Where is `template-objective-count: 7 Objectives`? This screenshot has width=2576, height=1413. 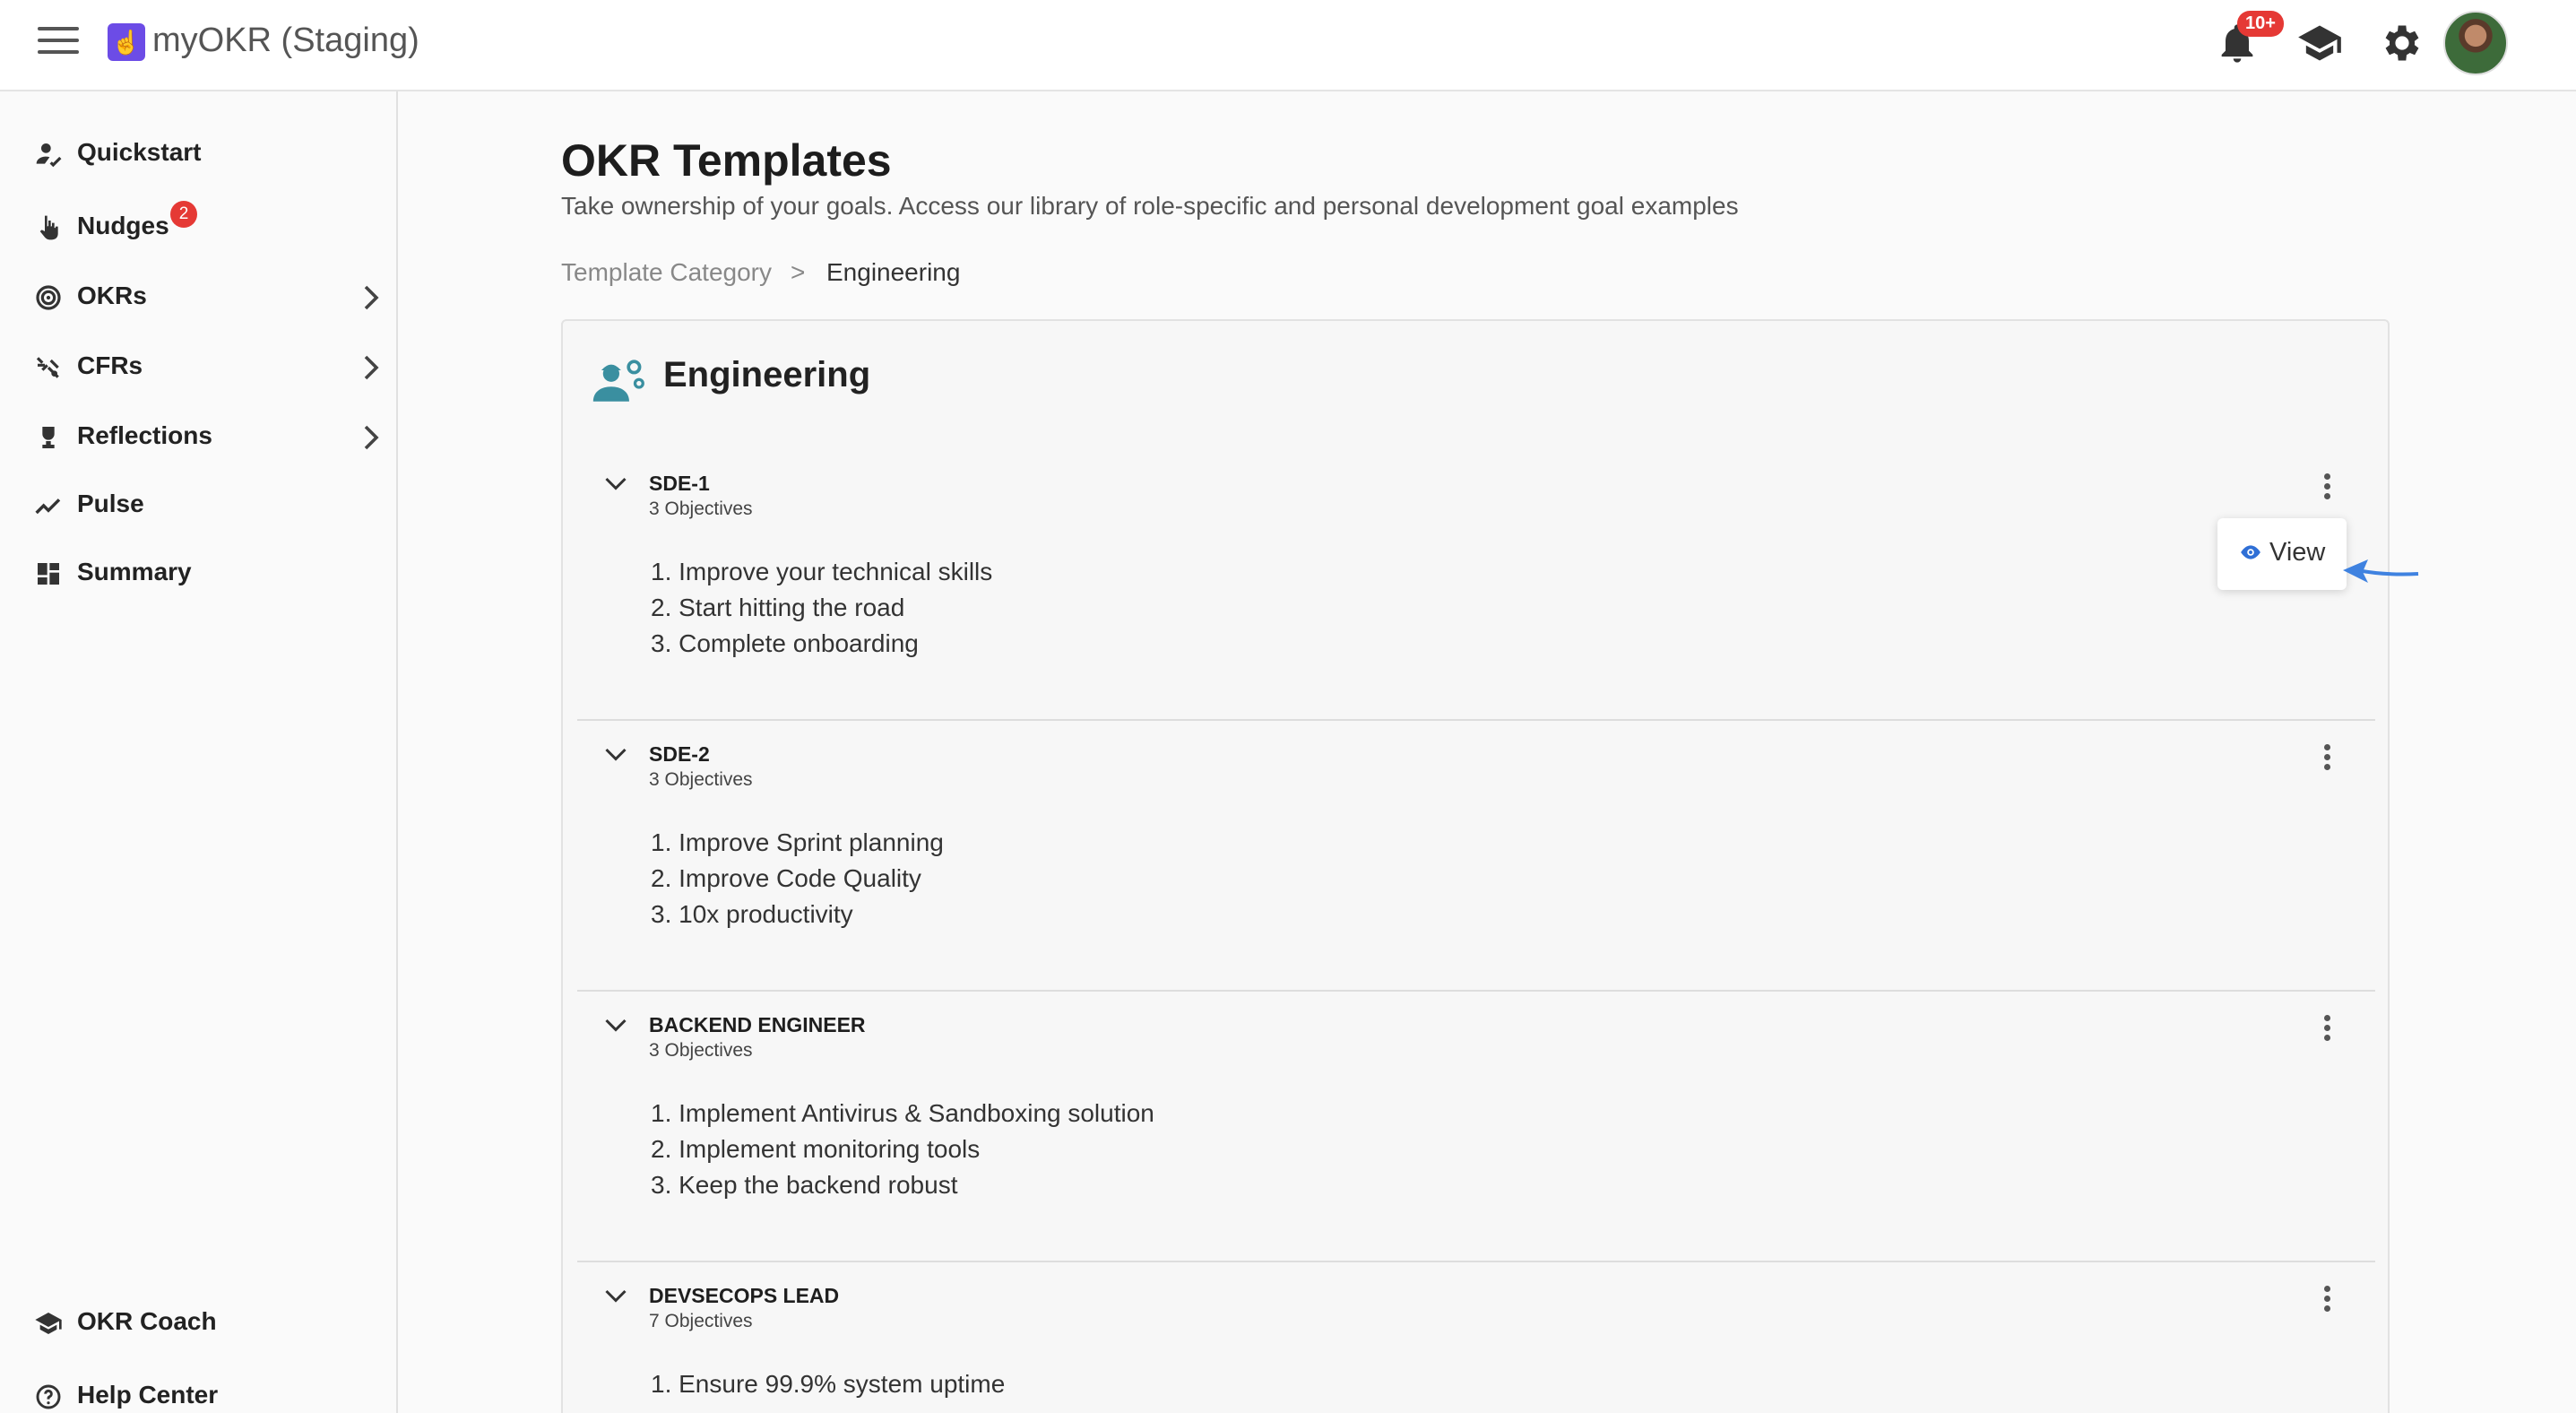 template-objective-count: 7 Objectives is located at coordinates (701, 1321).